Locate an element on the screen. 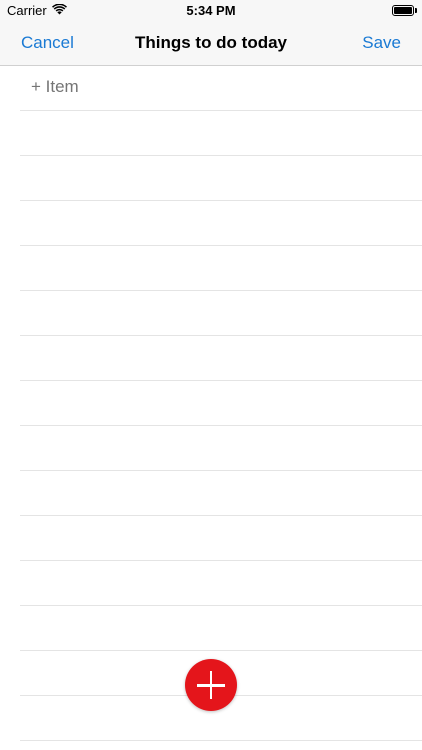 The image size is (422, 750). new-item-row is located at coordinates (221, 88).